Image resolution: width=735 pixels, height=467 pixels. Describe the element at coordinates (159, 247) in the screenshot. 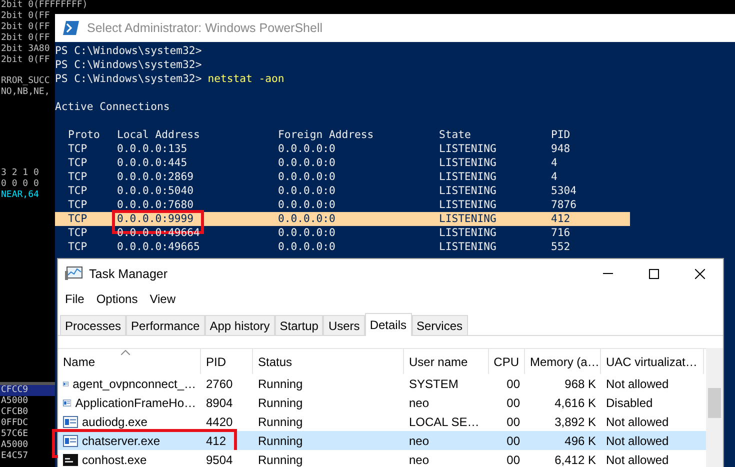

I see `table-cell-text: 0.0.0.0:49665` at that location.